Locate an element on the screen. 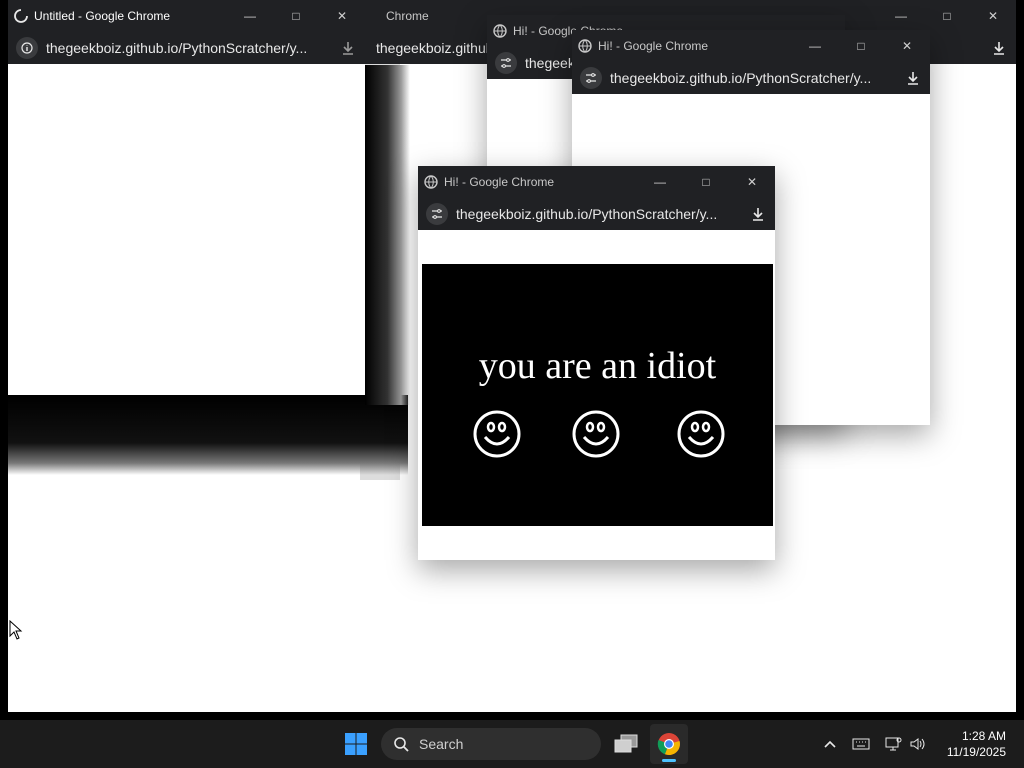 The height and width of the screenshot is (768, 1024). window-drag-trail is located at coordinates (208, 435).